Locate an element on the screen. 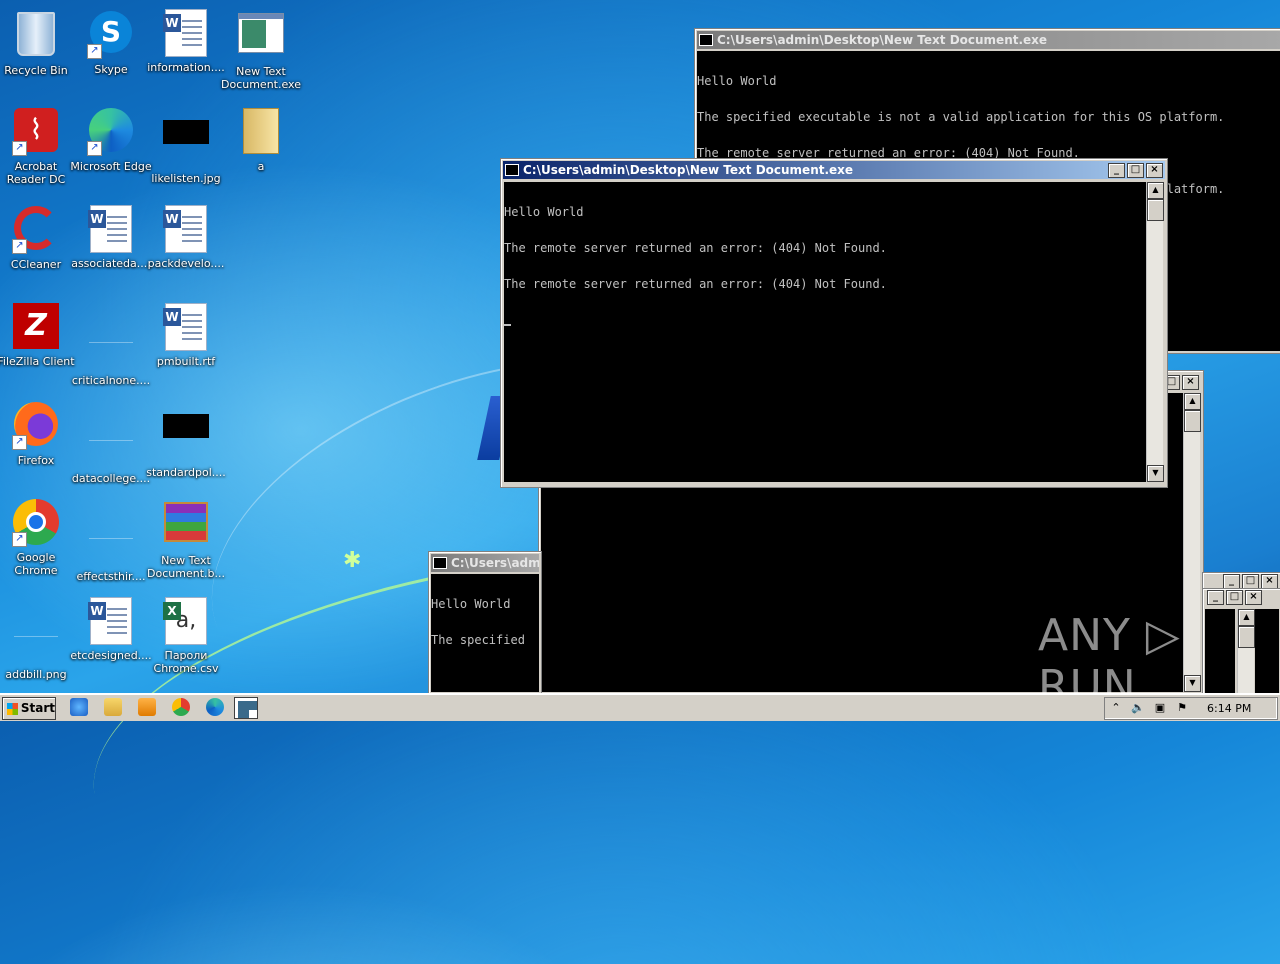 Image resolution: width=1280 pixels, height=964 pixels. console-window-small: C:\Users\admin Hello World The specified is located at coordinates (485, 623).